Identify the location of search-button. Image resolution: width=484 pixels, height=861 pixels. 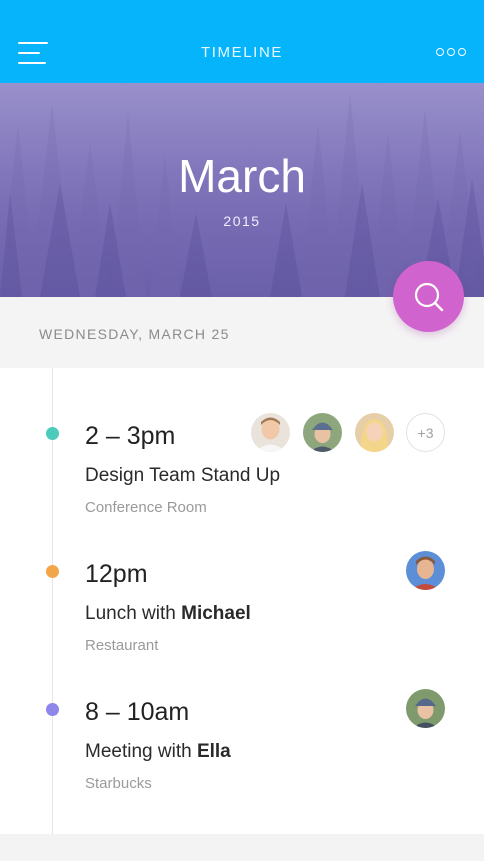
(428, 296).